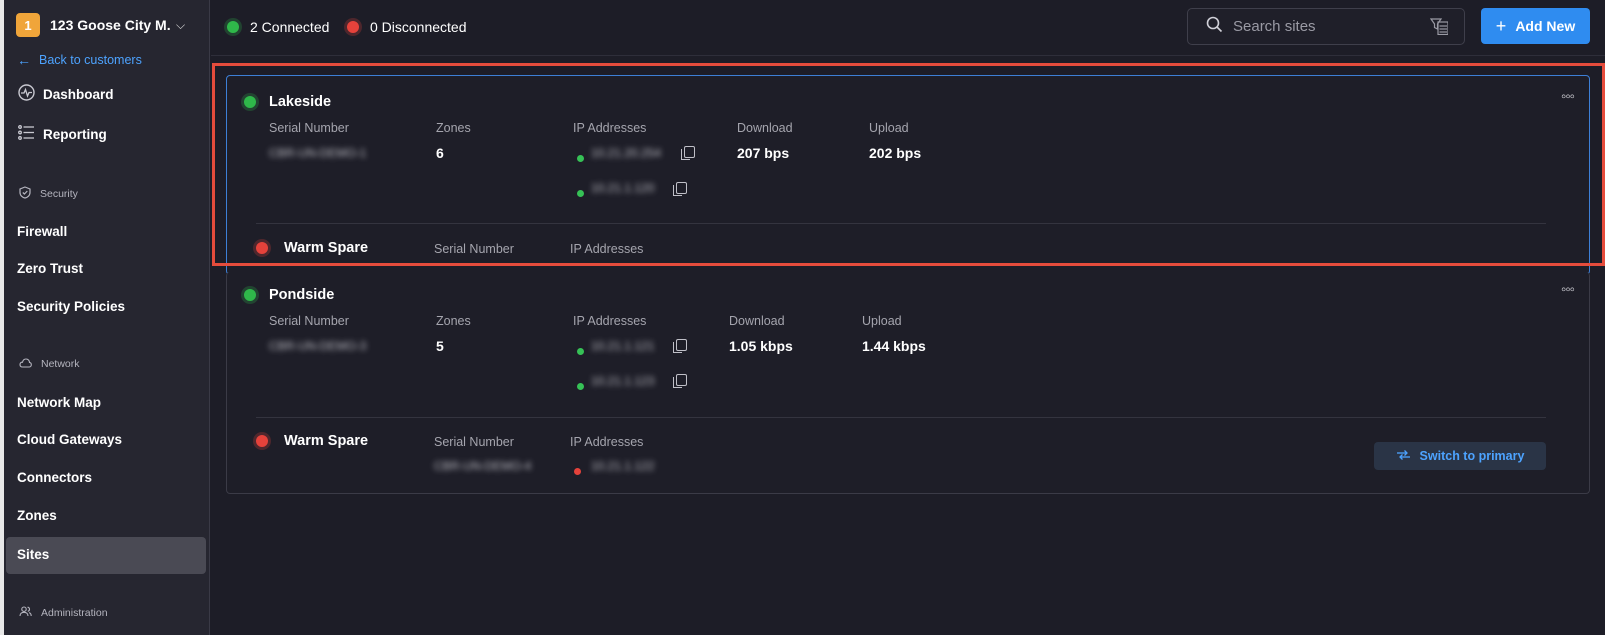  What do you see at coordinates (623, 188) in the screenshot?
I see `ip-value: 10.21.1.120` at bounding box center [623, 188].